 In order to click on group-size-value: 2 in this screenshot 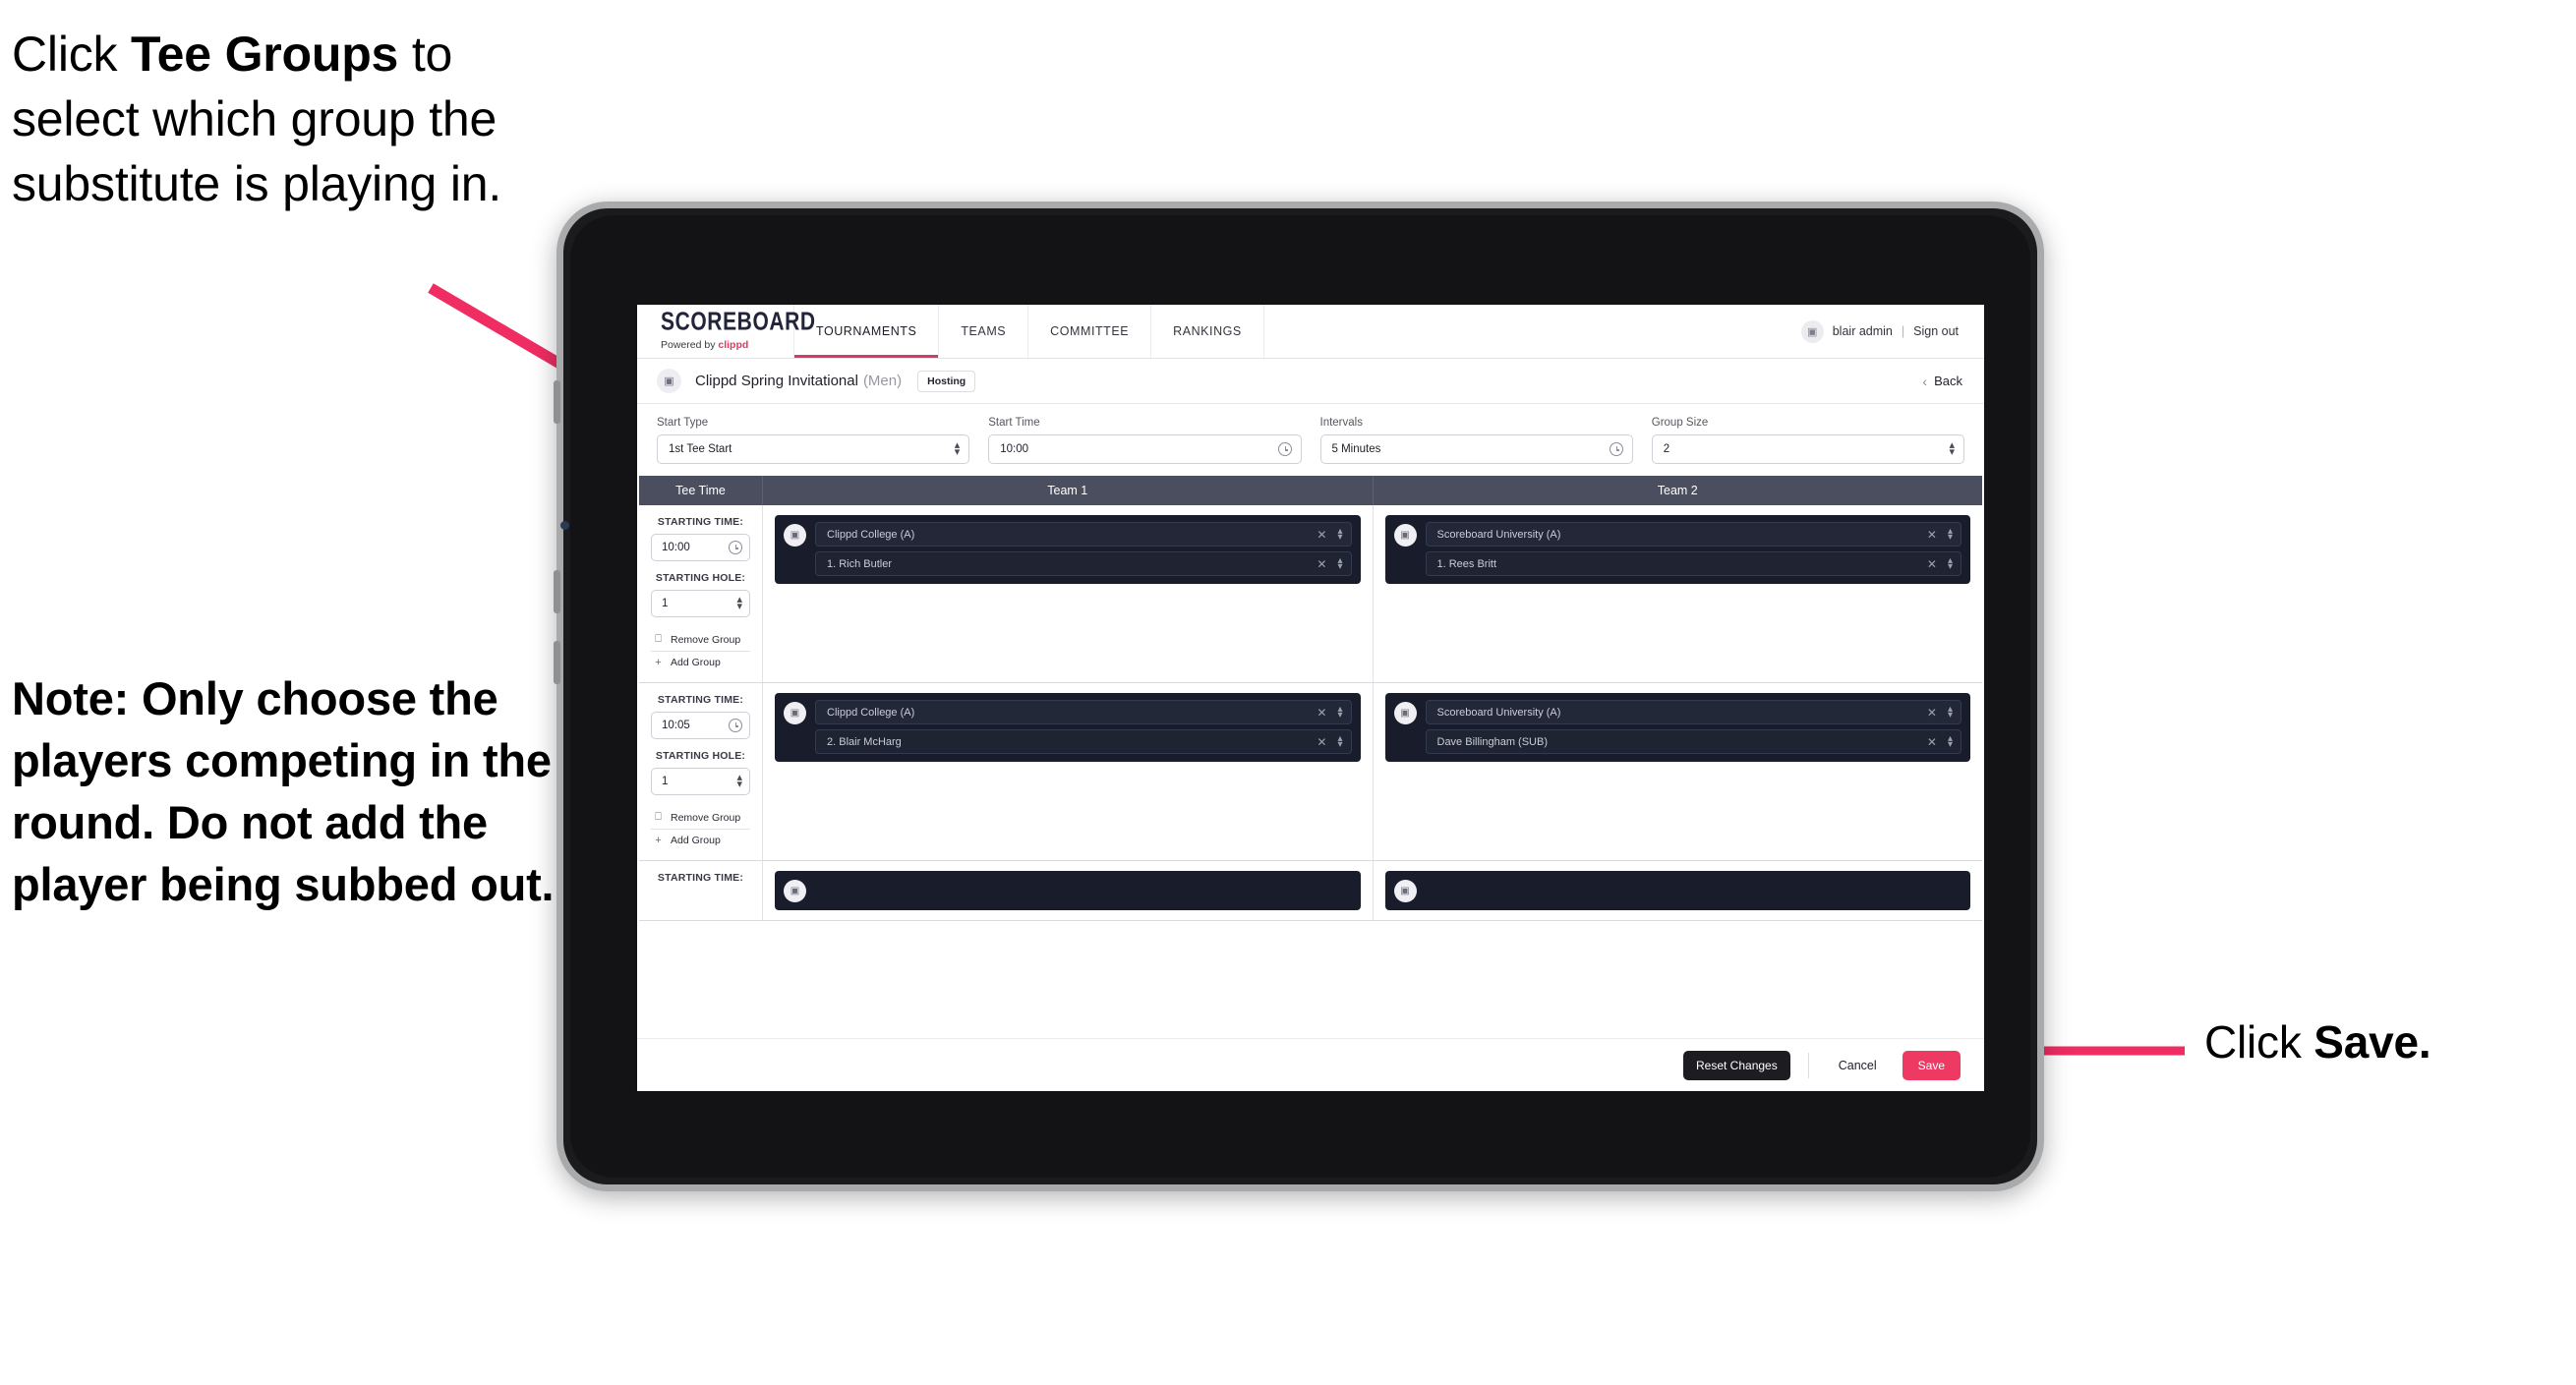, I will do `click(1666, 449)`.